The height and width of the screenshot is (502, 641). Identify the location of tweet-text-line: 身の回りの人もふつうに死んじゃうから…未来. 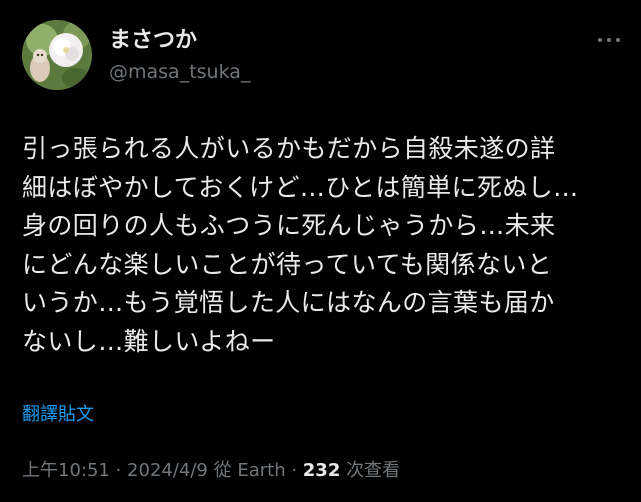
(289, 225).